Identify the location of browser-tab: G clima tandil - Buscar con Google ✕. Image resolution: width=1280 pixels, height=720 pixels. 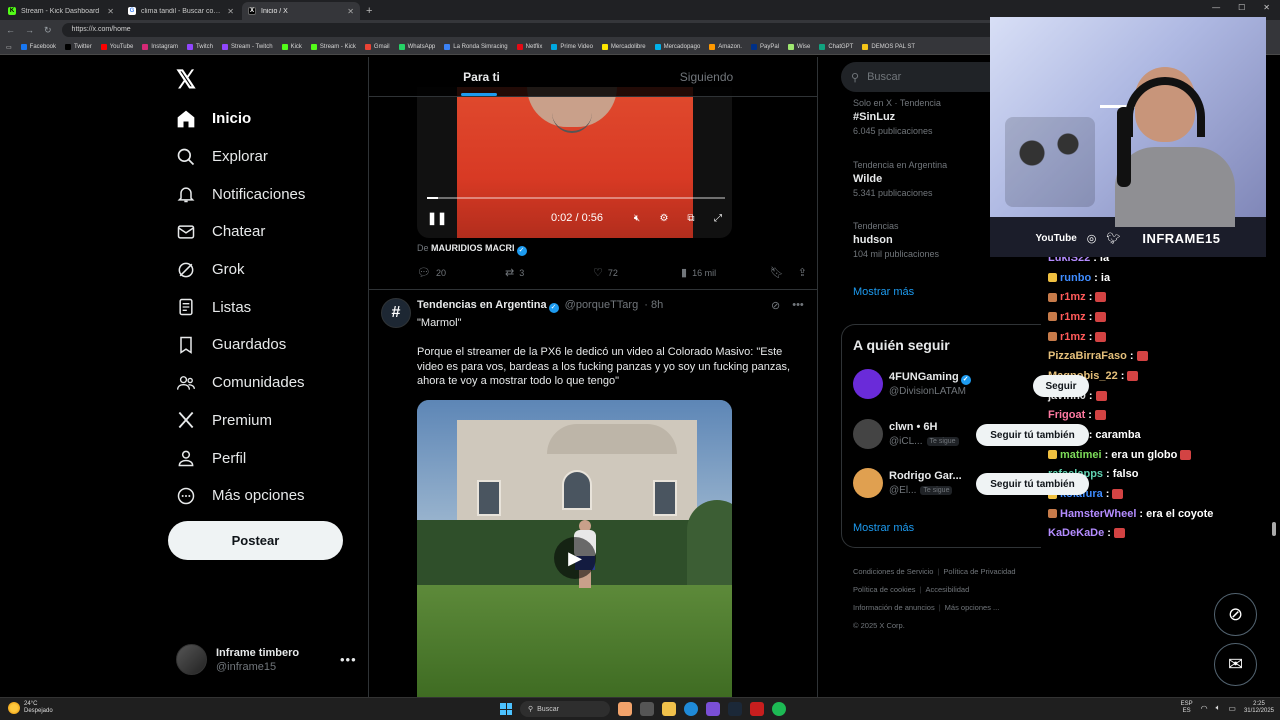
(181, 11).